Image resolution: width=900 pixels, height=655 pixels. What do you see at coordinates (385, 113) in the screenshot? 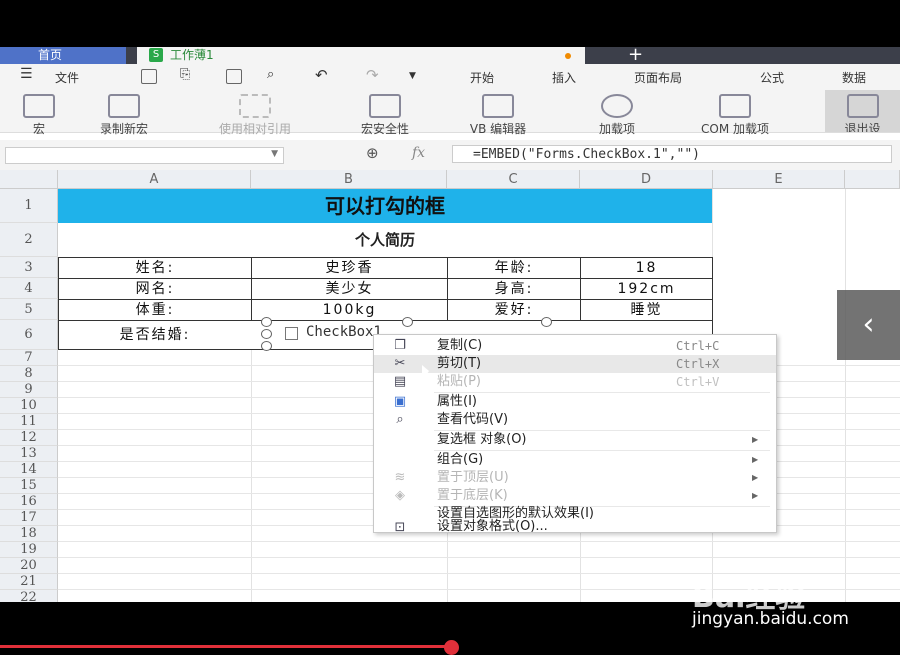
I see `macro-security-button: 宏安全性` at bounding box center [385, 113].